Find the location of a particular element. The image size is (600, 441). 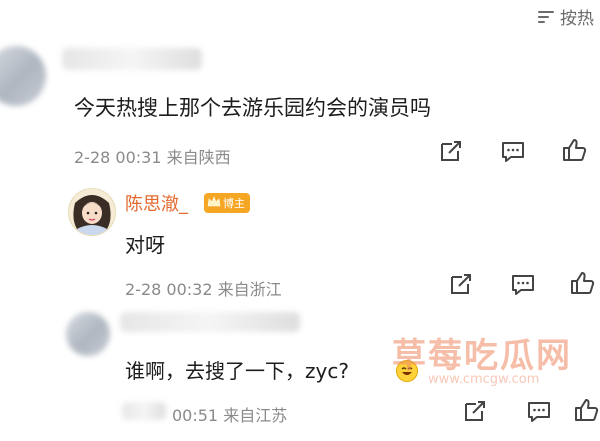

share-button is located at coordinates (451, 152).